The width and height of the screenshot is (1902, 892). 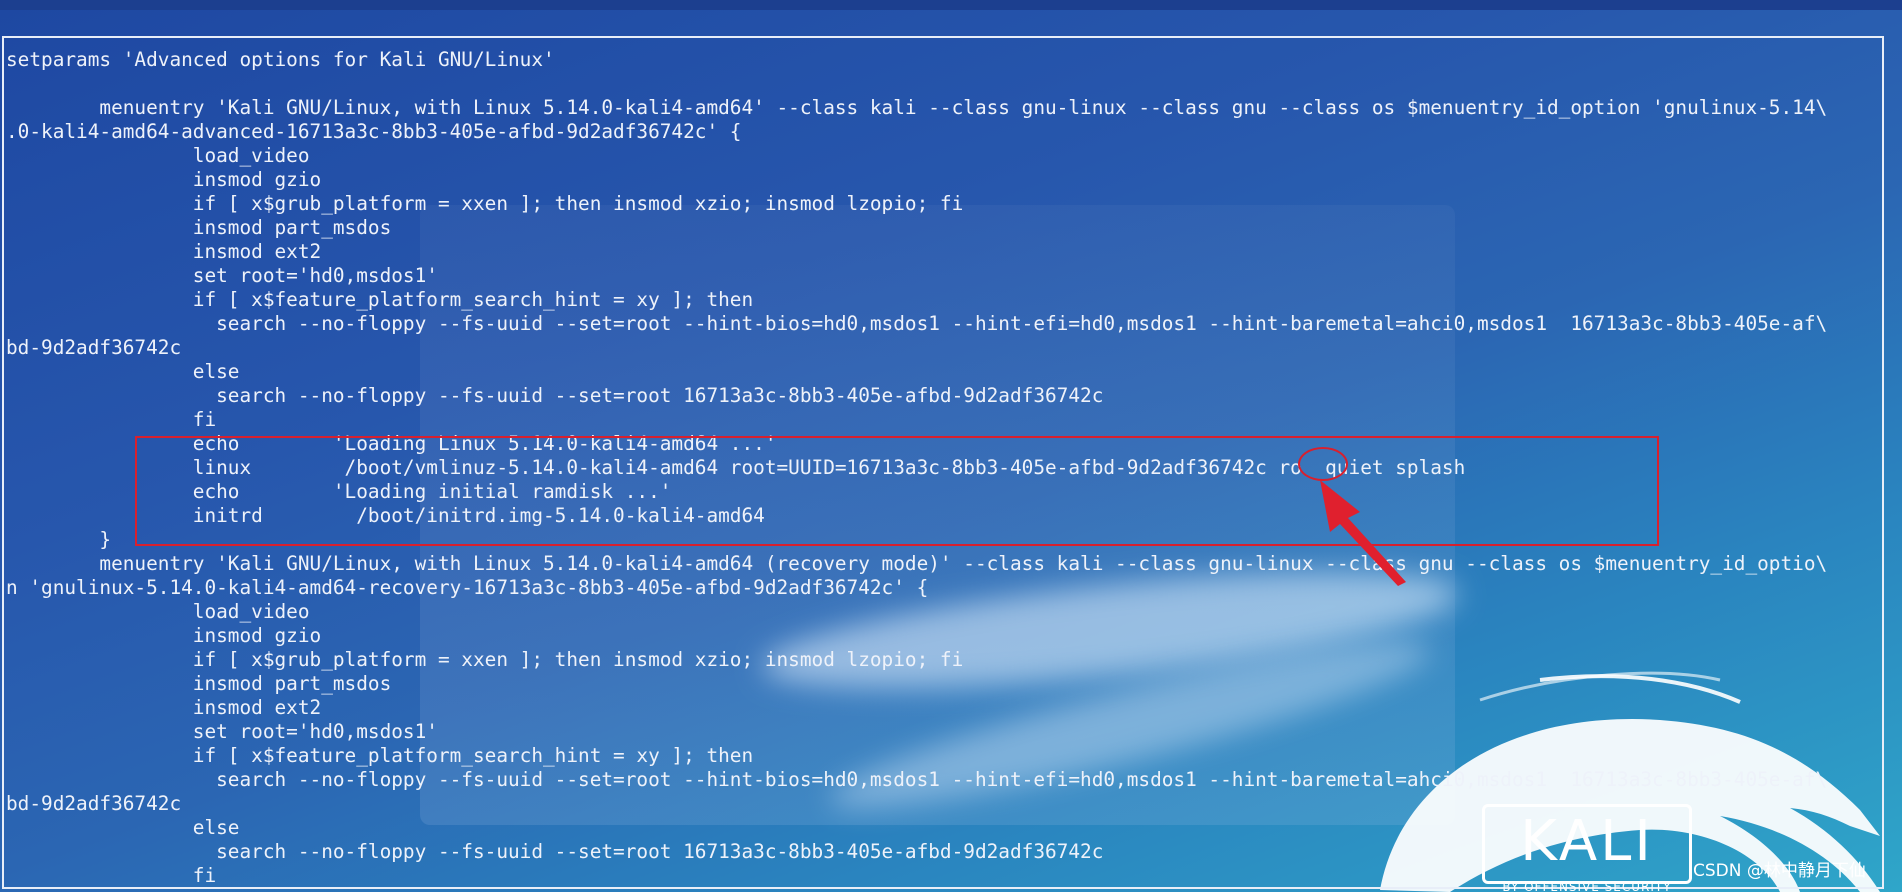 What do you see at coordinates (951, 5) in the screenshot?
I see `top-bar` at bounding box center [951, 5].